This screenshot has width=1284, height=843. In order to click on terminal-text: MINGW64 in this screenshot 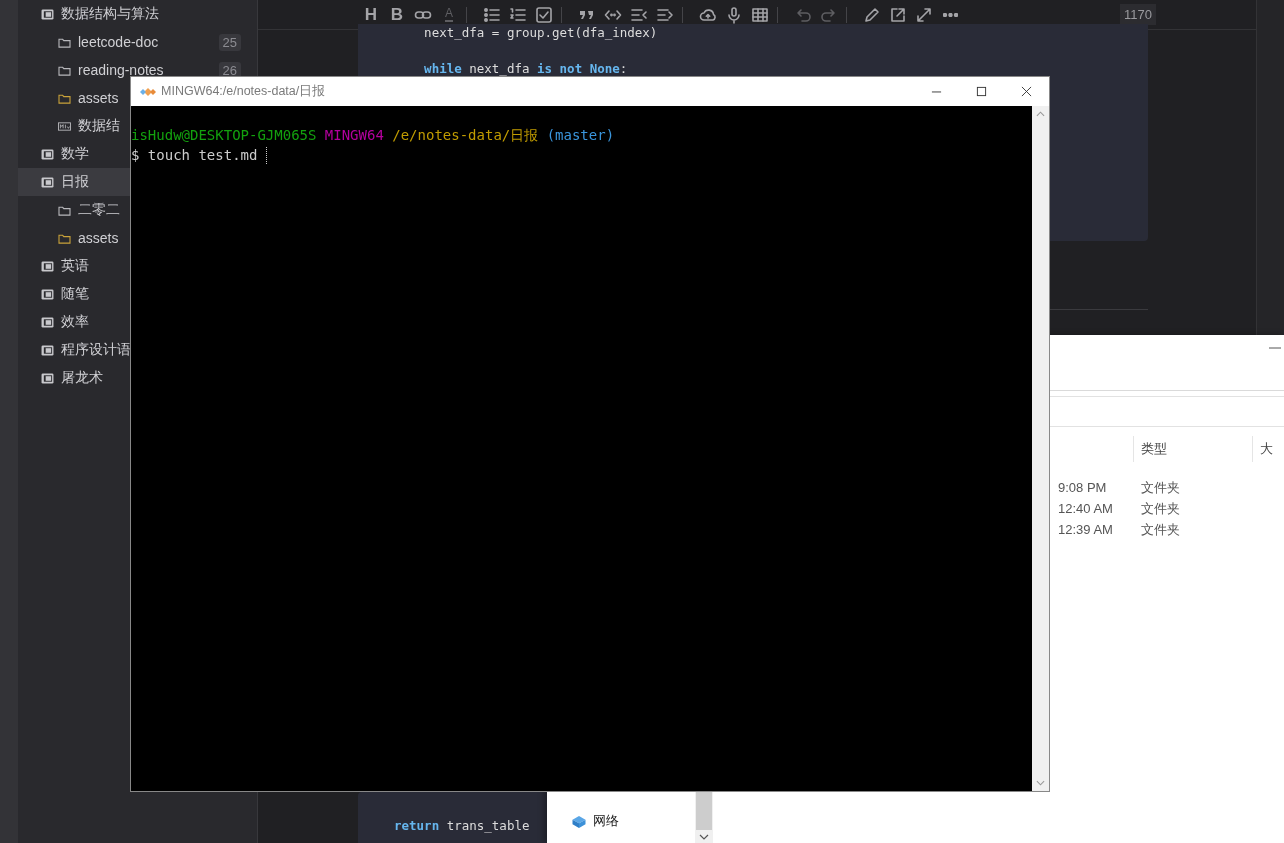, I will do `click(354, 135)`.